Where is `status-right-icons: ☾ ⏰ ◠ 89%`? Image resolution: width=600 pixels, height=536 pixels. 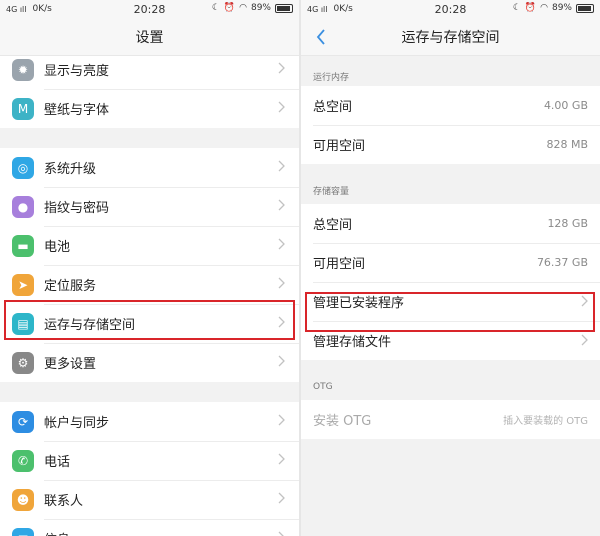
status-right-icons: ☾ ⏰ ◠ 89% is located at coordinates (553, 8).